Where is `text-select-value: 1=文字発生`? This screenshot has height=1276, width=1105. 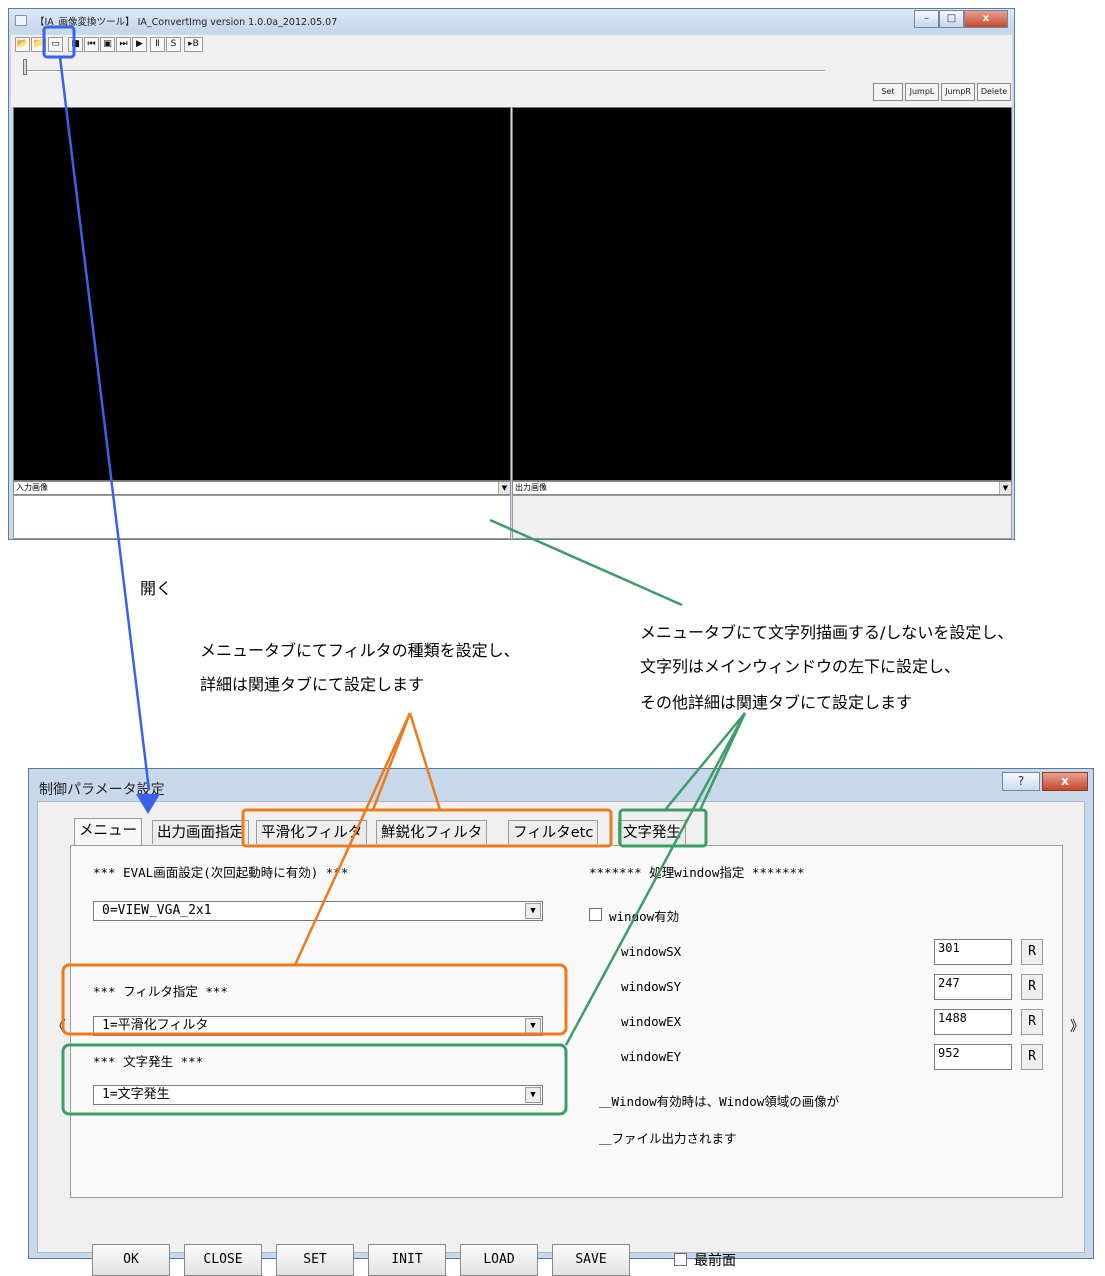 text-select-value: 1=文字発生 is located at coordinates (136, 1094).